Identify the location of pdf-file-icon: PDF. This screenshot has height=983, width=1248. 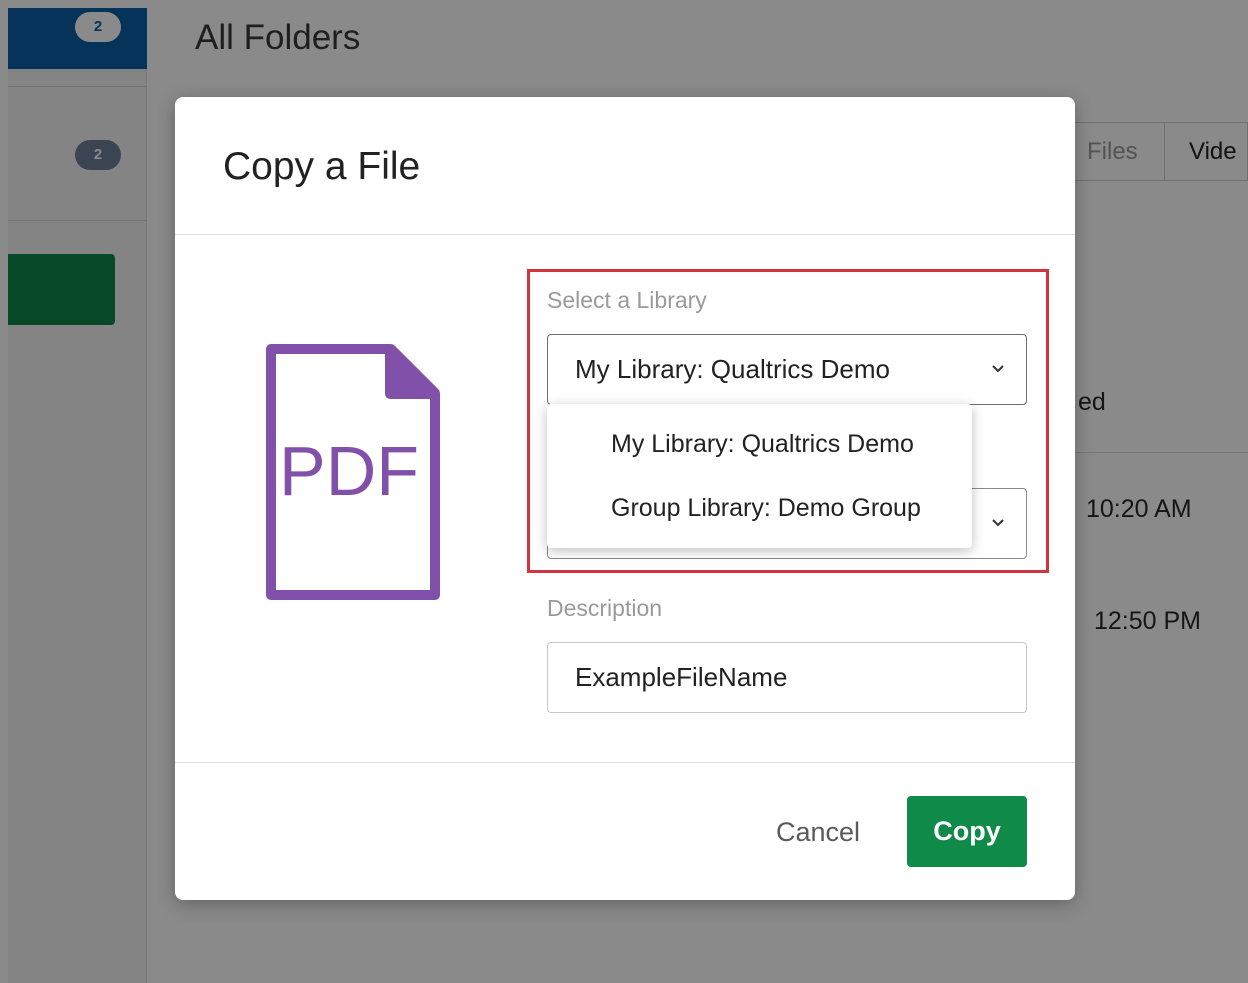
(353, 472).